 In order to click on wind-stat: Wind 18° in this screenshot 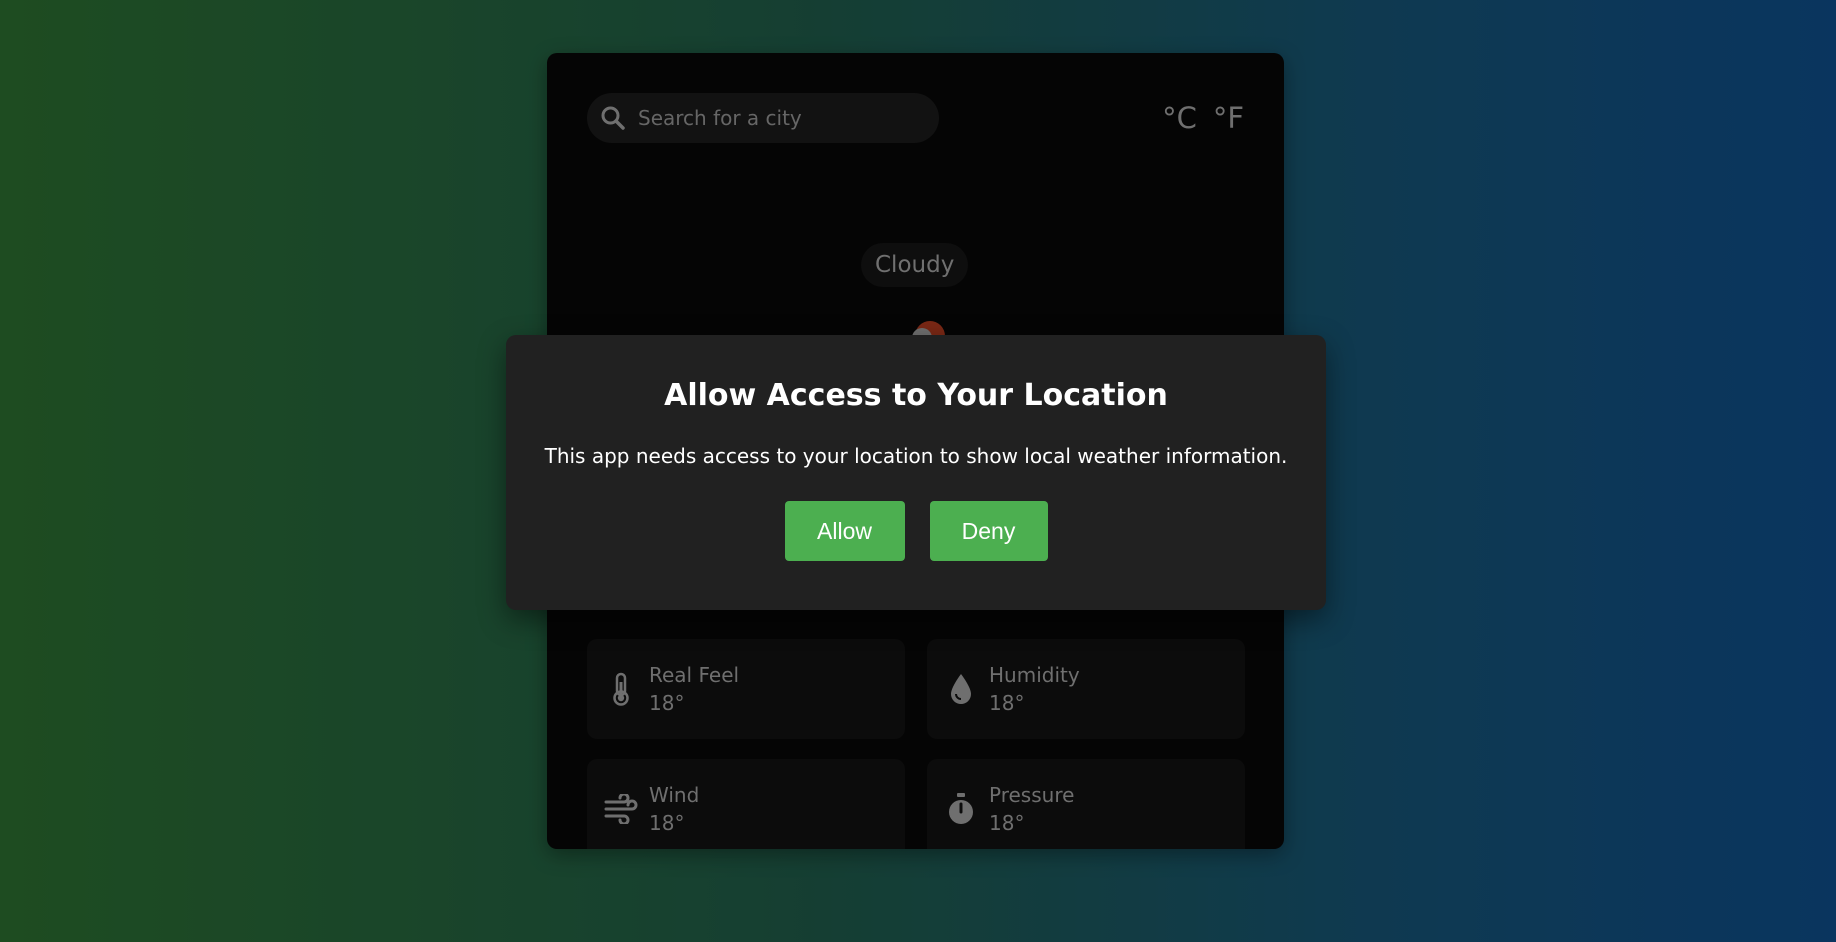, I will do `click(746, 804)`.